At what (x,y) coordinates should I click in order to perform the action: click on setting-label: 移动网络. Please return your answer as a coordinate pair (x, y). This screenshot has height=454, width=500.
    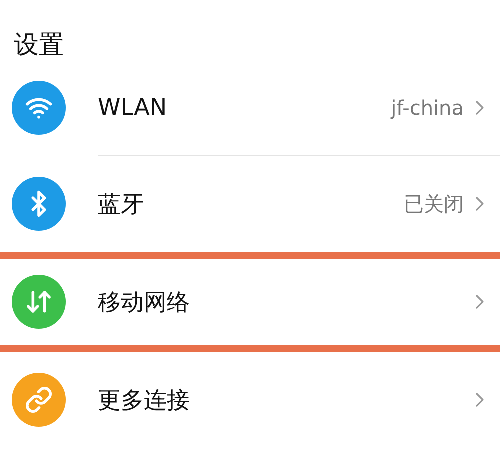
    Looking at the image, I should click on (283, 302).